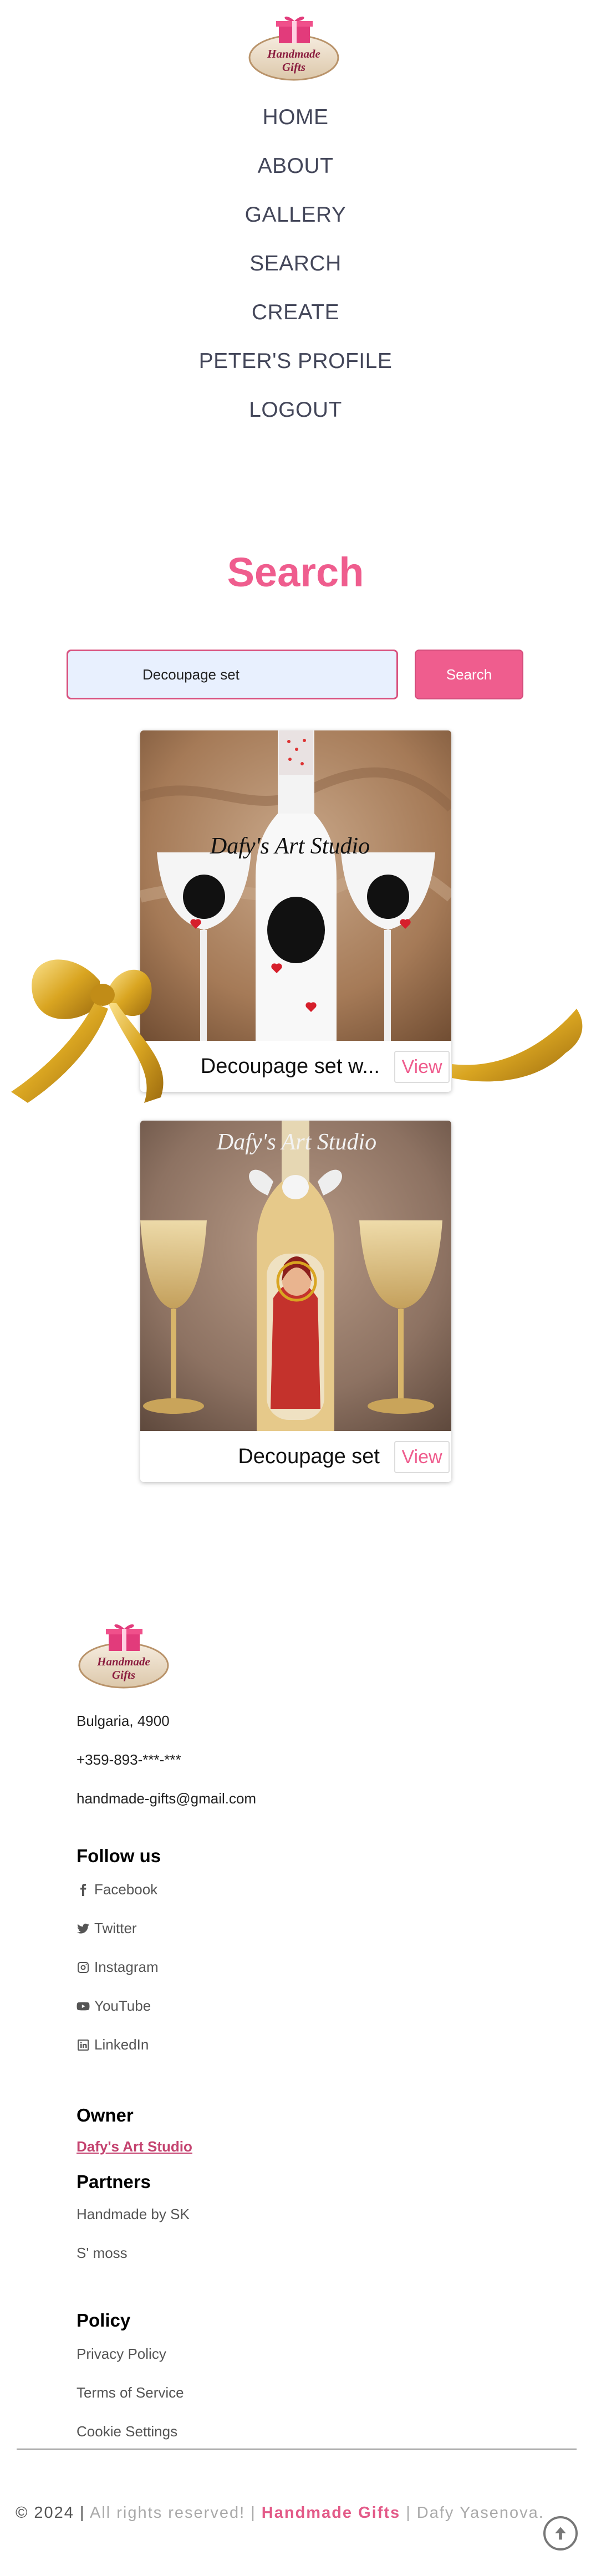 The width and height of the screenshot is (591, 2576). I want to click on cookie-settings-link: Cookie Settings, so click(127, 2431).